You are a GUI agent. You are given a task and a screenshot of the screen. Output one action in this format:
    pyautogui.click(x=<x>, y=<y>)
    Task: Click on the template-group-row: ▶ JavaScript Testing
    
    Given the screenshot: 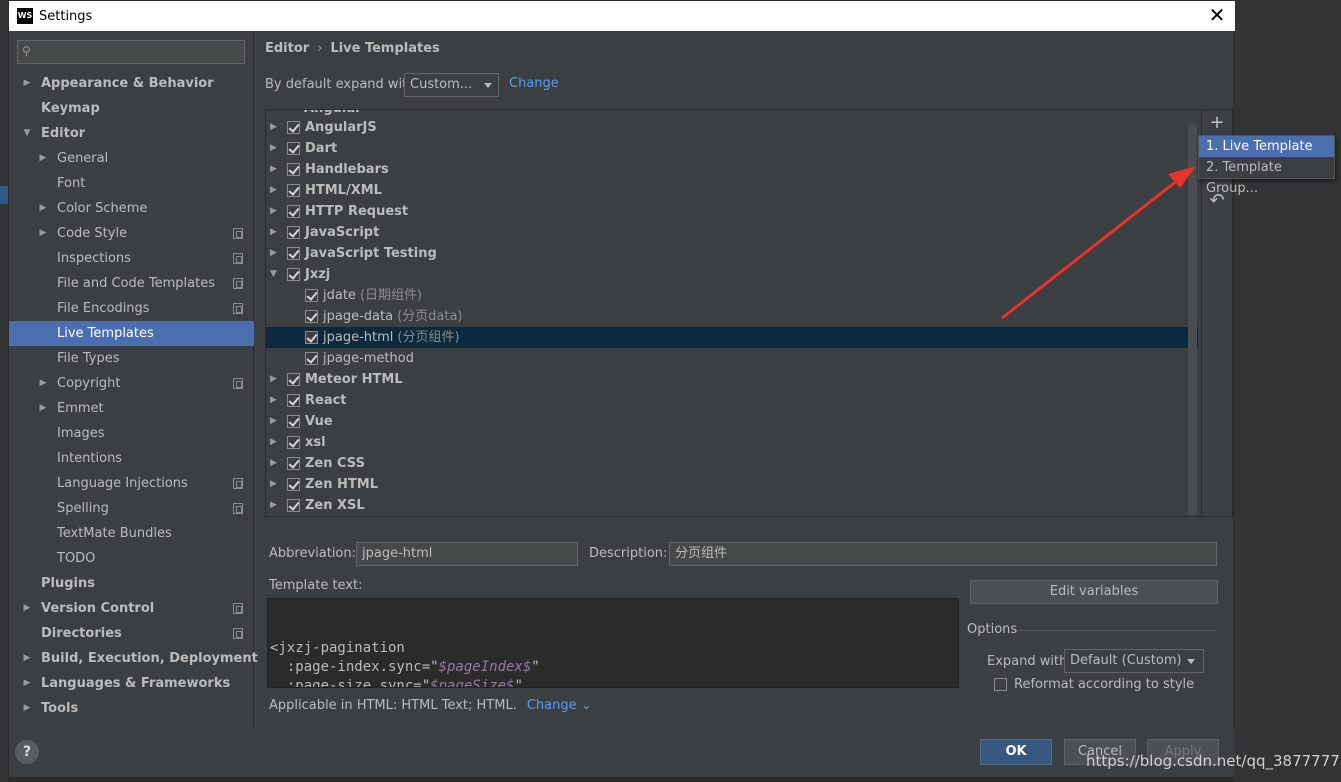 What is the action you would take?
    pyautogui.click(x=732, y=253)
    